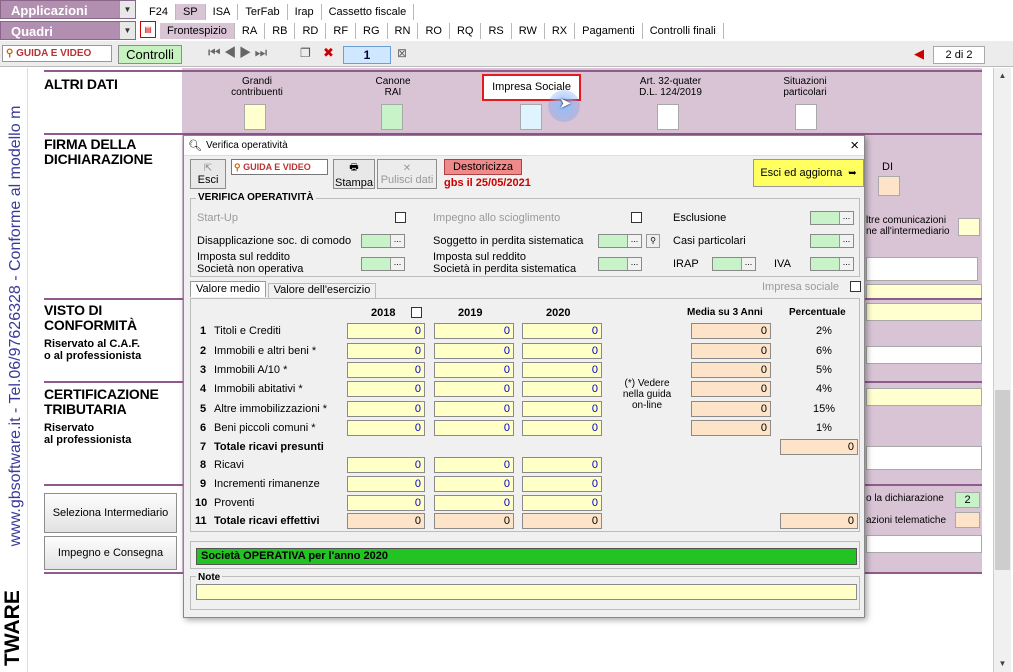 The width and height of the screenshot is (1013, 672). I want to click on row-7-total: 0, so click(819, 447).